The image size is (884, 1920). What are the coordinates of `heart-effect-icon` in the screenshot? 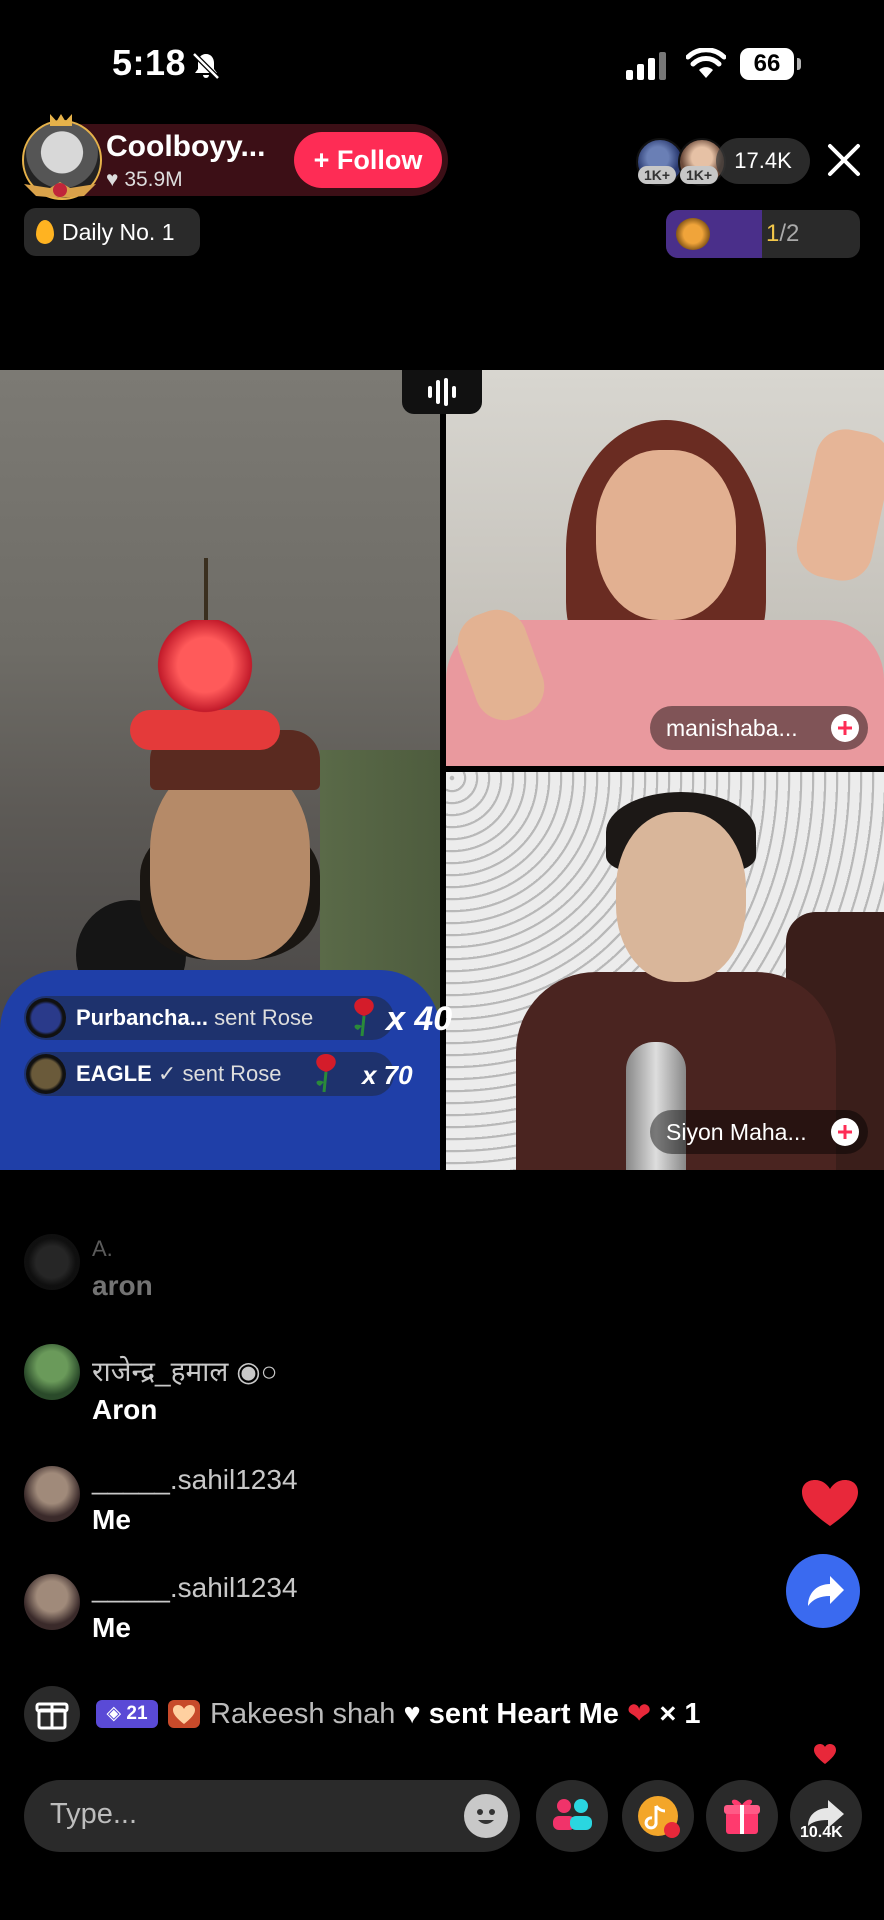 It's located at (205, 670).